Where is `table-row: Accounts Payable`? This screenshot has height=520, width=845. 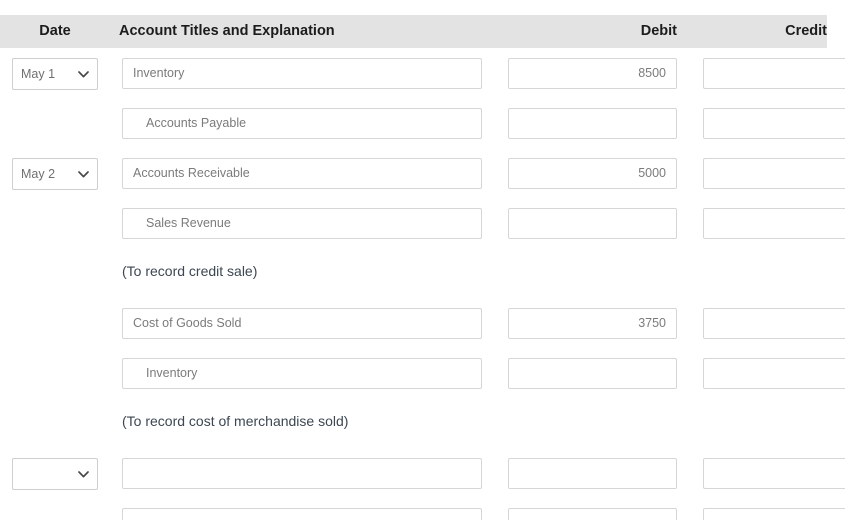
table-row: Accounts Payable is located at coordinates (422, 130).